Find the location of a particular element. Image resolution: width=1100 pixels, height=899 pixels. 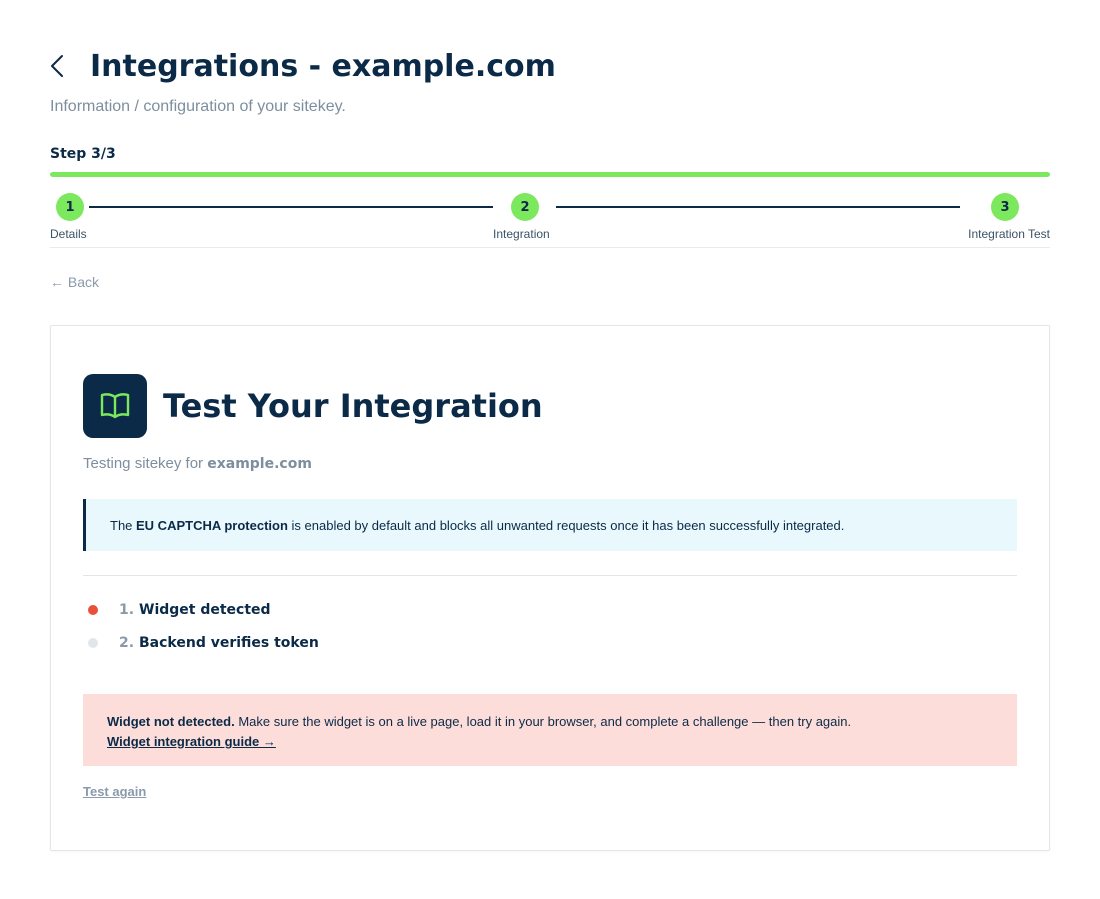

step-3-circle: 3 is located at coordinates (1005, 207).